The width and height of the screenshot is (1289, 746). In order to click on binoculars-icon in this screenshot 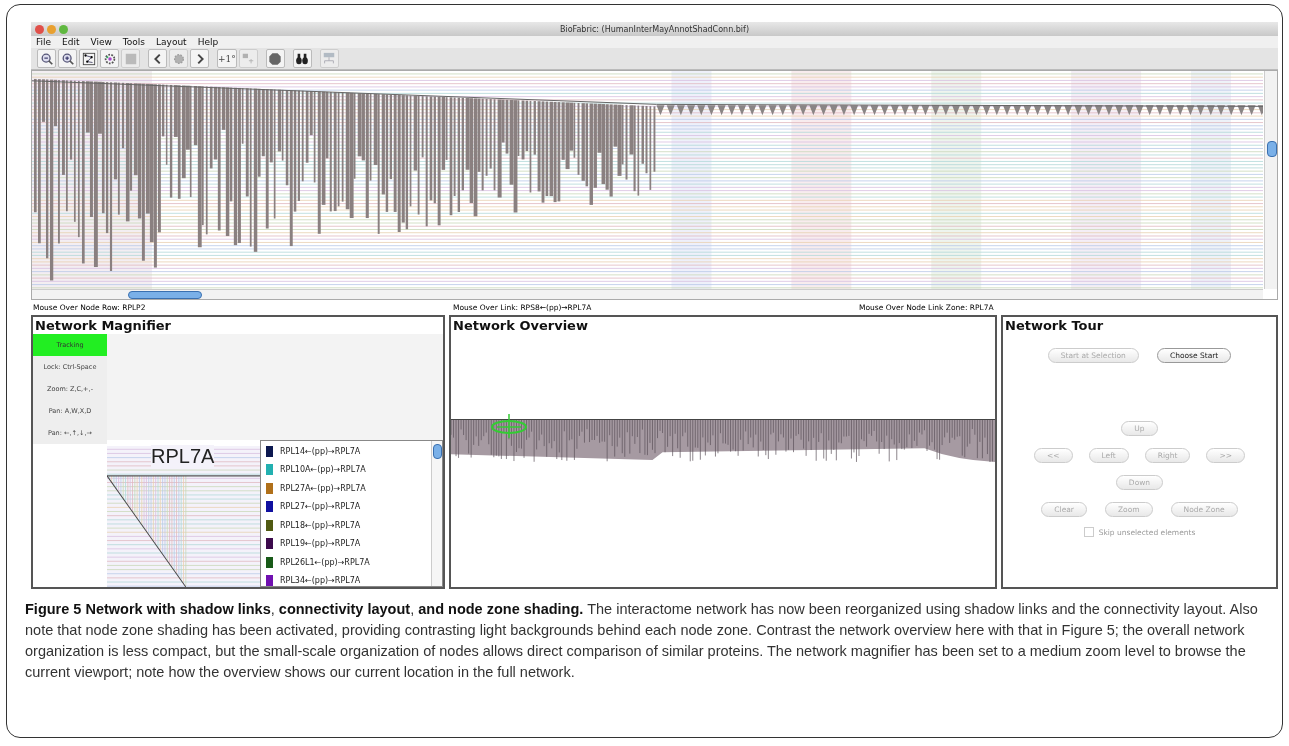, I will do `click(302, 58)`.